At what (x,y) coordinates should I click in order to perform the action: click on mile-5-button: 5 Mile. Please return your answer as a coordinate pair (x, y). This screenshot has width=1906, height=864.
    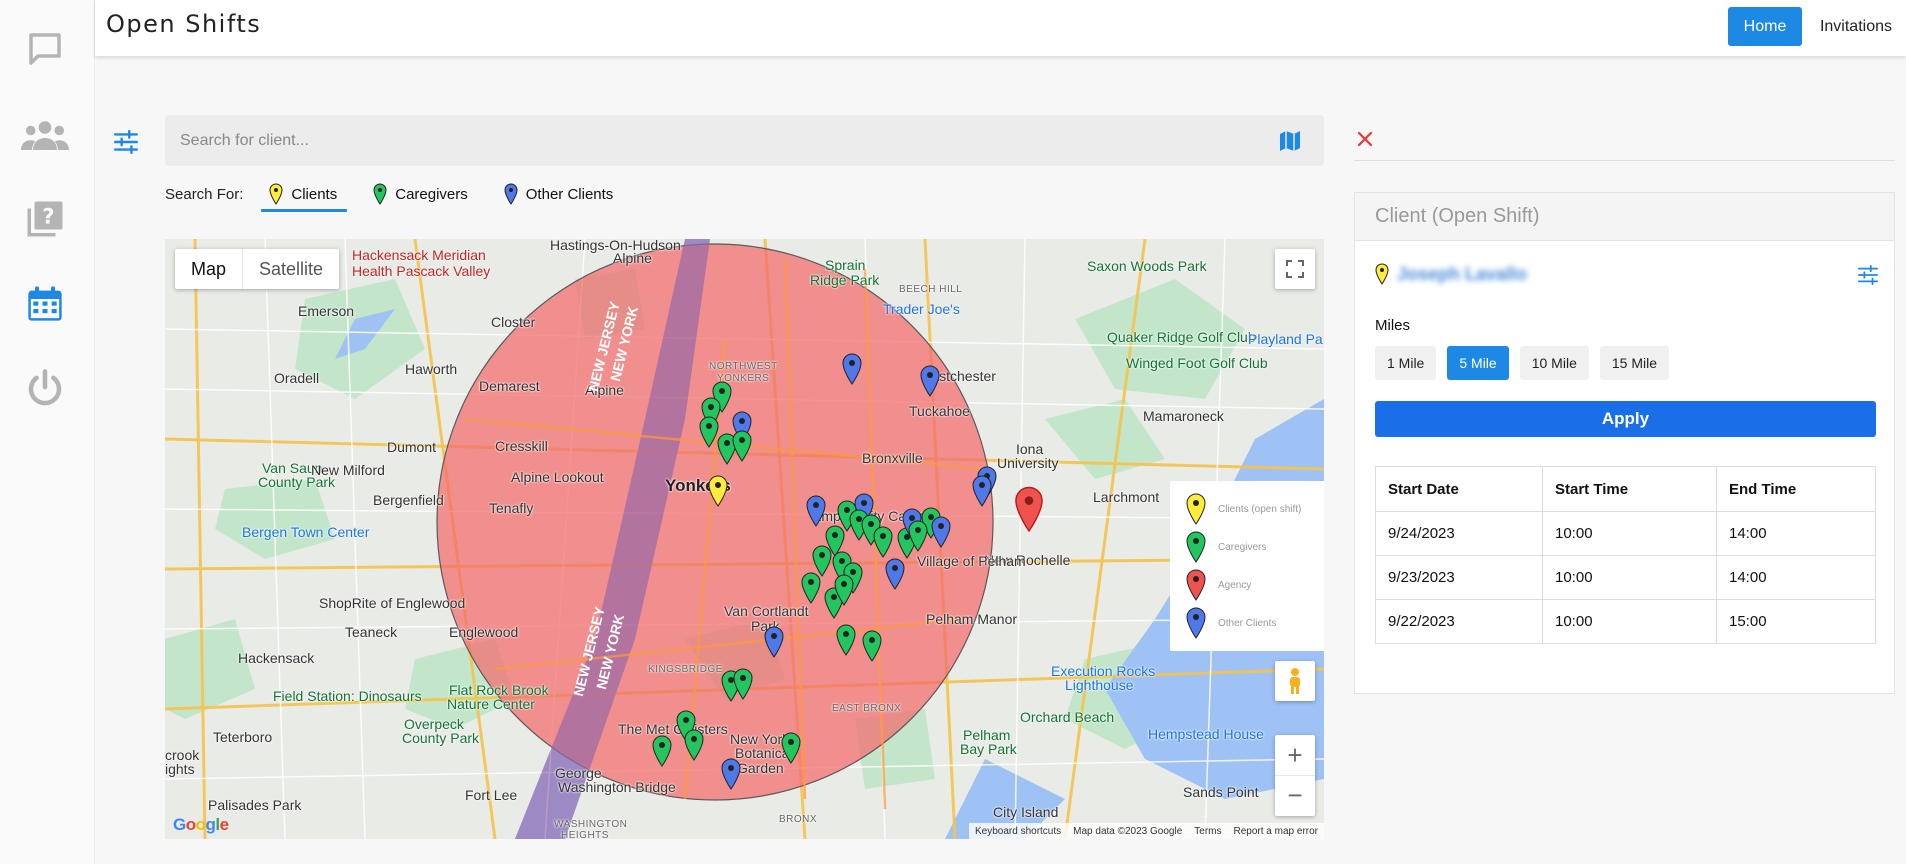
    Looking at the image, I should click on (1478, 363).